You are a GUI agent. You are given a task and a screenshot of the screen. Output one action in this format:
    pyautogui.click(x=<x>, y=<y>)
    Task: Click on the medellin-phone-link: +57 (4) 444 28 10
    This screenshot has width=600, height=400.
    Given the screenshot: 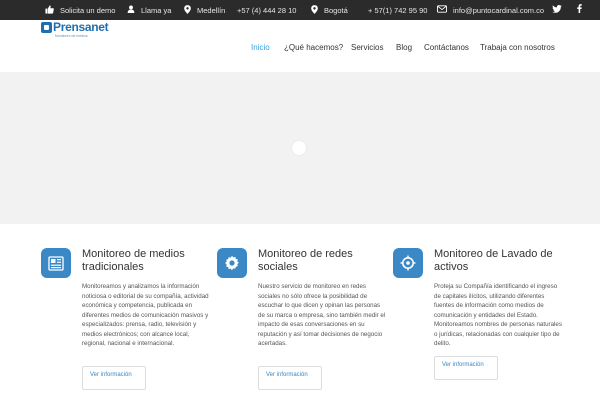 What is the action you would take?
    pyautogui.click(x=266, y=10)
    